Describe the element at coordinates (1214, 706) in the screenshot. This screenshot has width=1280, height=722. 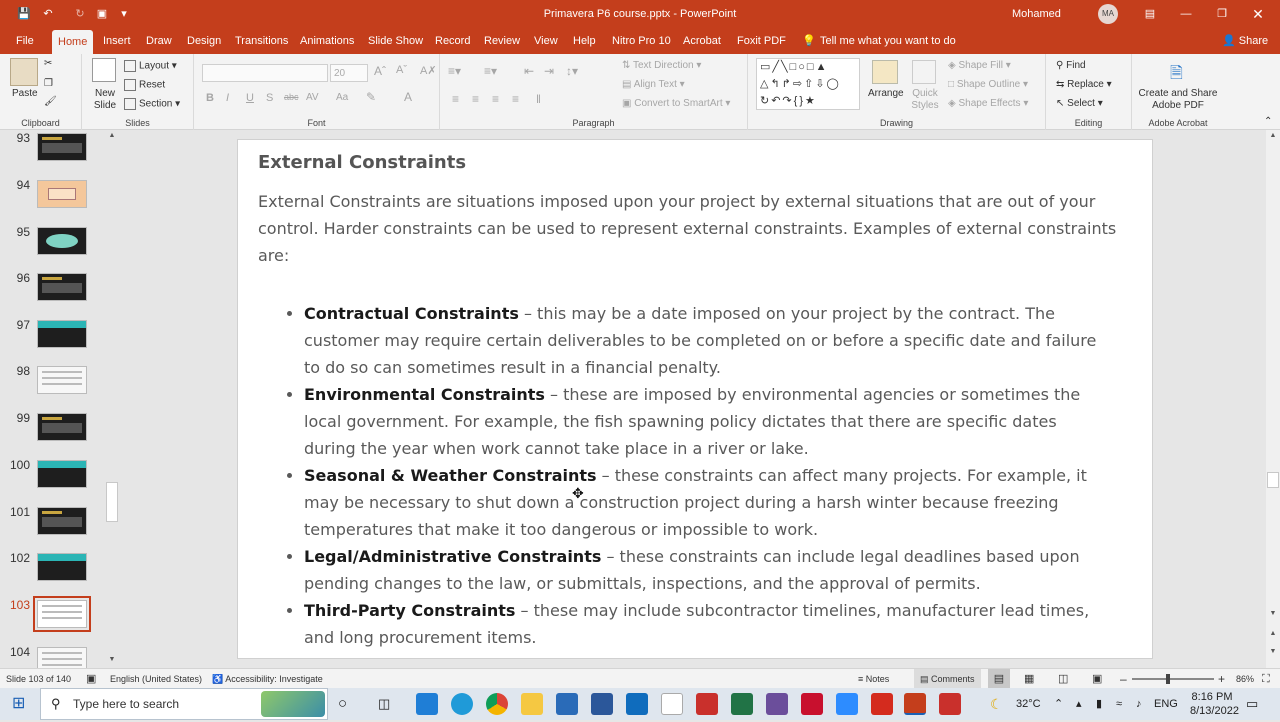
I see `clock: 8:16 PM 8/13/2022` at that location.